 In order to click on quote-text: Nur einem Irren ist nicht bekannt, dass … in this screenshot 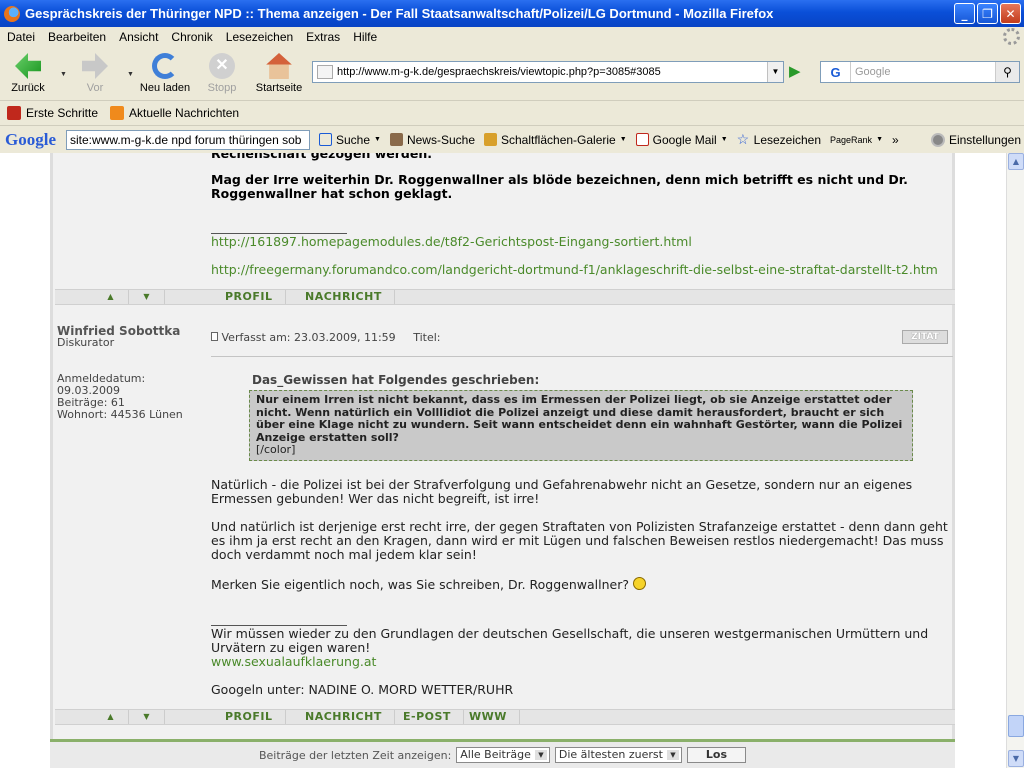, I will do `click(579, 418)`.